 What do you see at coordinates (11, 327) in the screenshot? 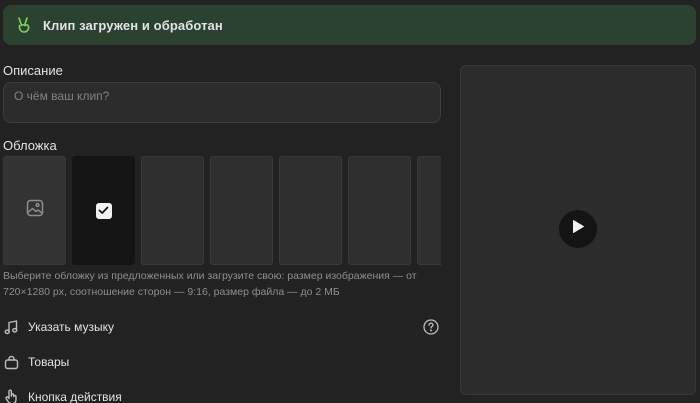
I see `music-note-icon` at bounding box center [11, 327].